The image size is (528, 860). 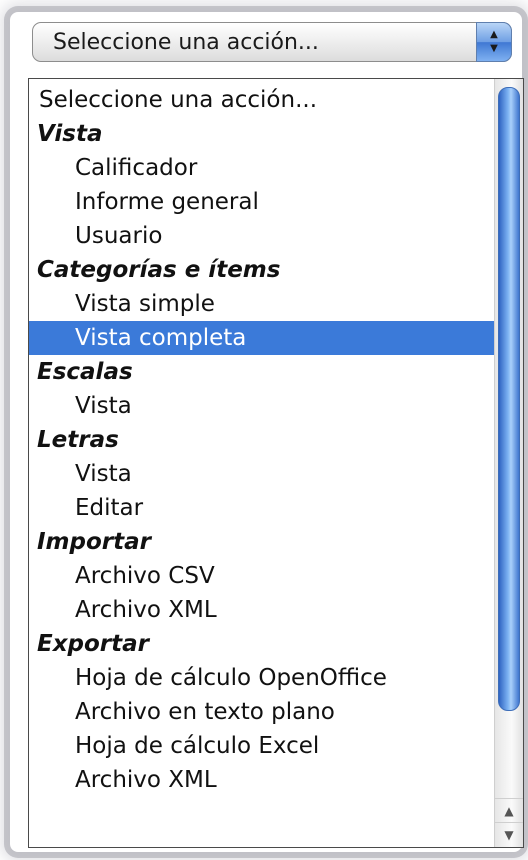 I want to click on option-group-categorias-e-items: Categorías e ítems, so click(x=159, y=270).